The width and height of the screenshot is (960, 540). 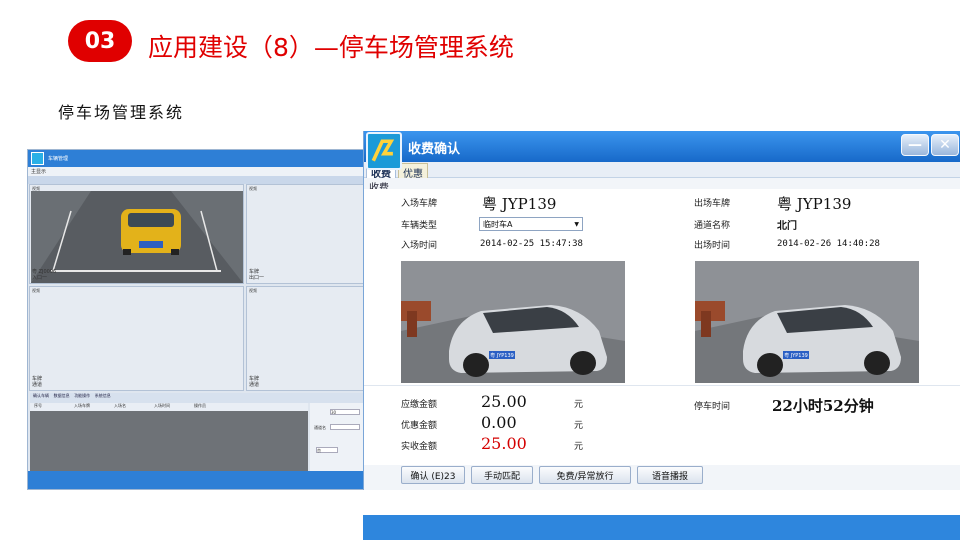 What do you see at coordinates (419, 426) in the screenshot?
I see `discount-amount-label: 优惠金额` at bounding box center [419, 426].